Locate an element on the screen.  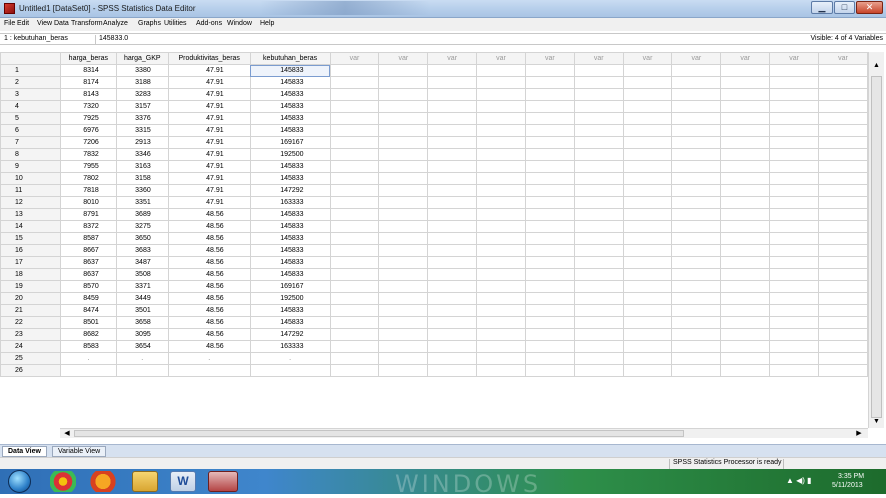
file-explorer-taskbar-icon is located at coordinates (145, 481).